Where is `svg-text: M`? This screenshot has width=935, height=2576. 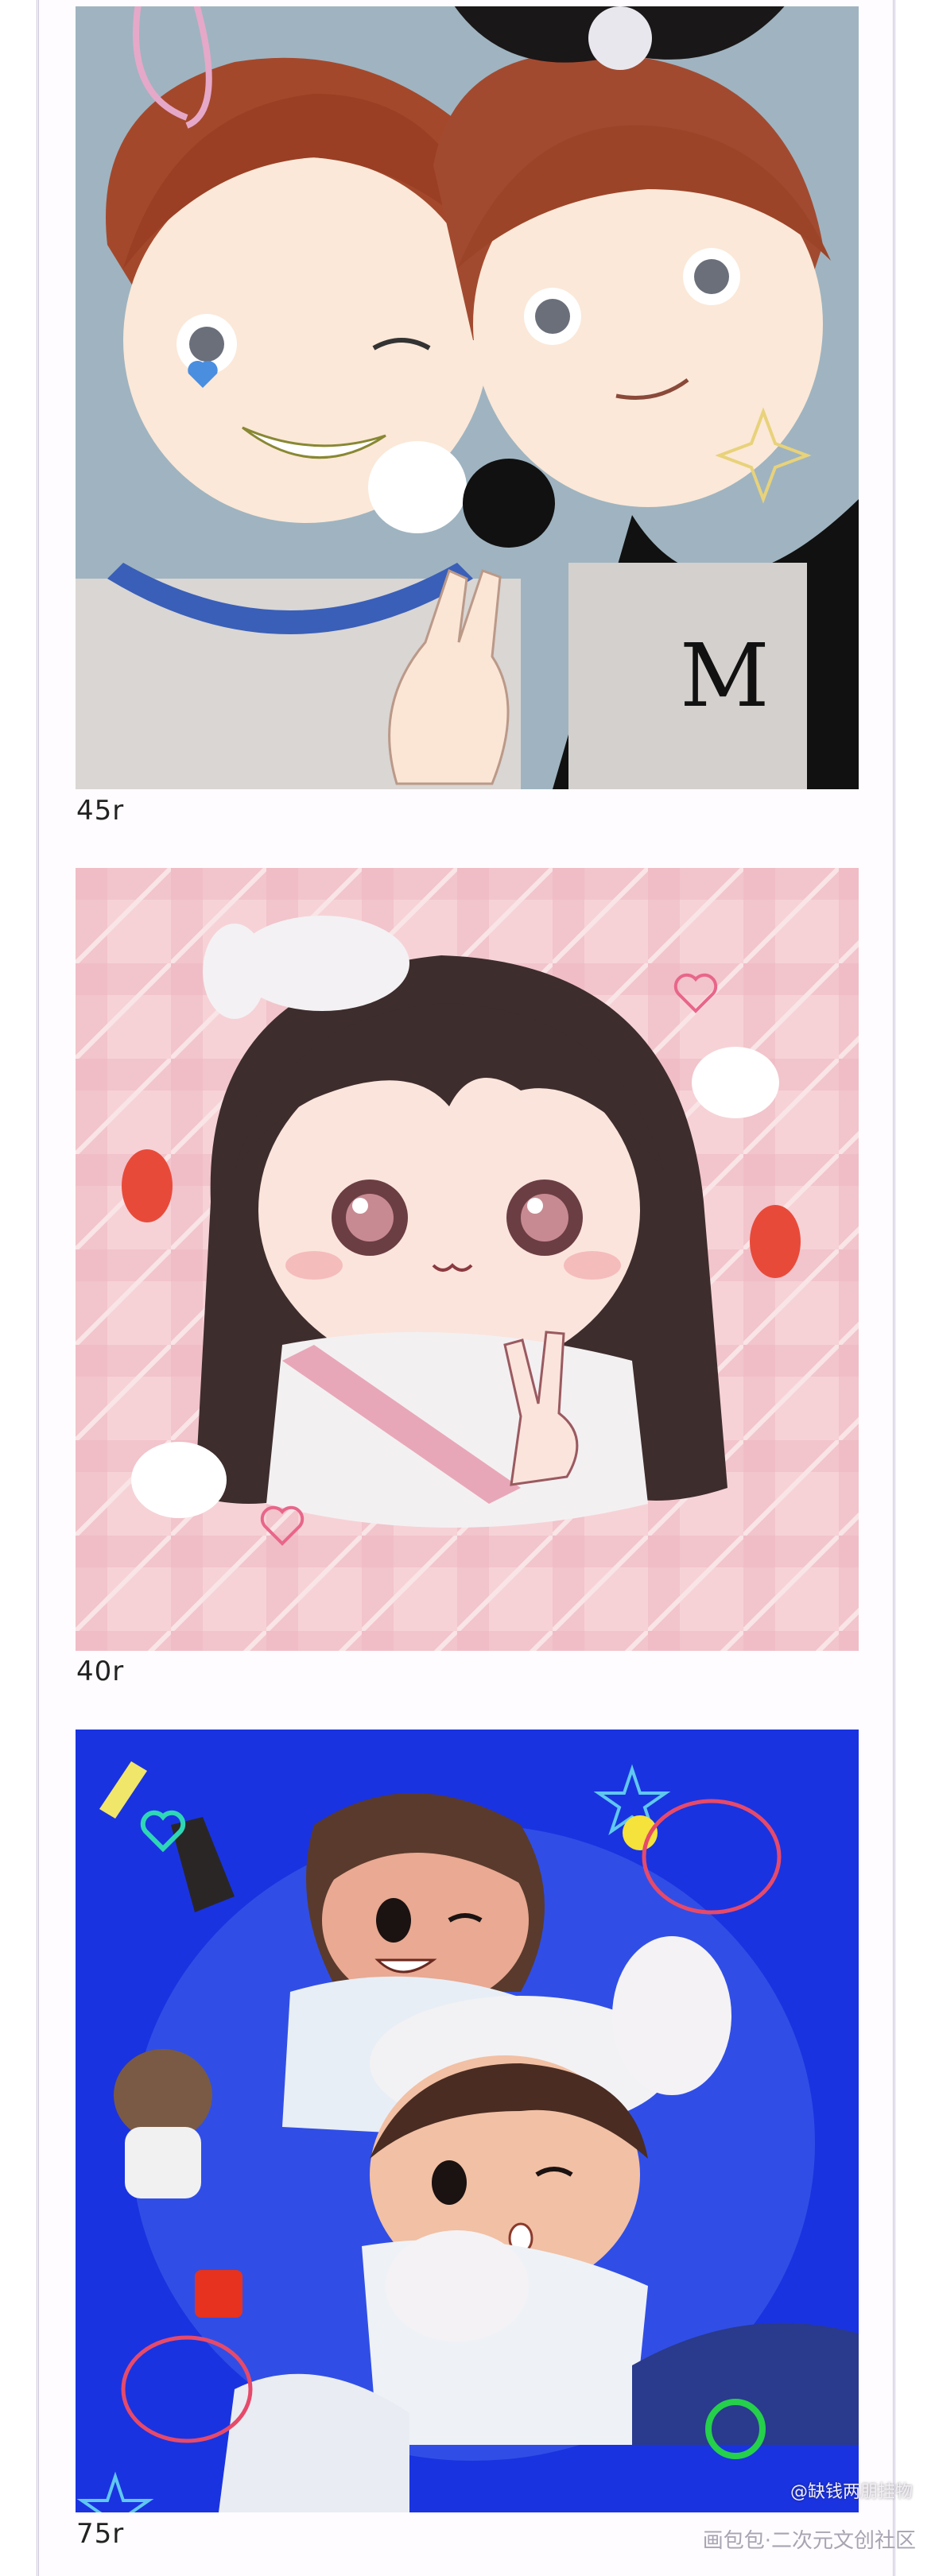
svg-text: M is located at coordinates (725, 675).